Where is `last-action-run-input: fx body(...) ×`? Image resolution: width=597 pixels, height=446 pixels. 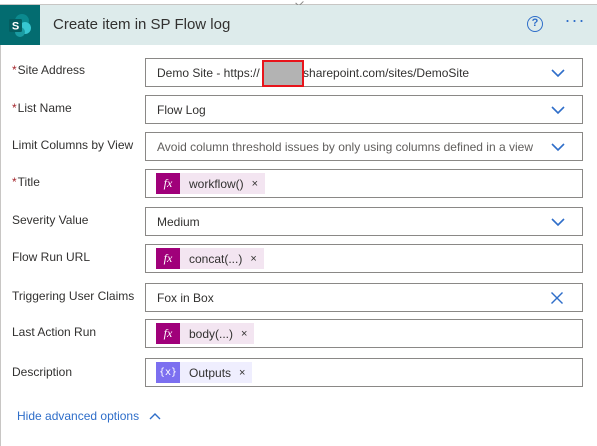 last-action-run-input: fx body(...) × is located at coordinates (364, 333).